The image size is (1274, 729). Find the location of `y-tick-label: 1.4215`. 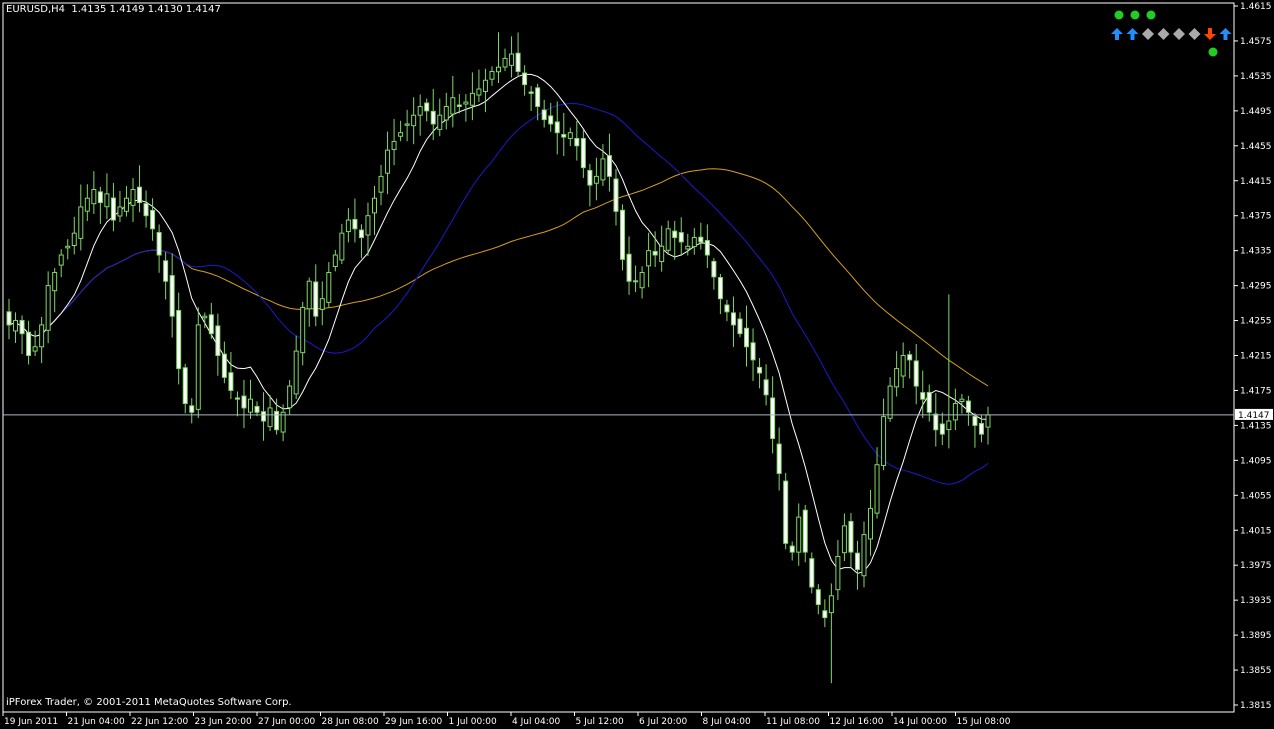

y-tick-label: 1.4215 is located at coordinates (1256, 357).